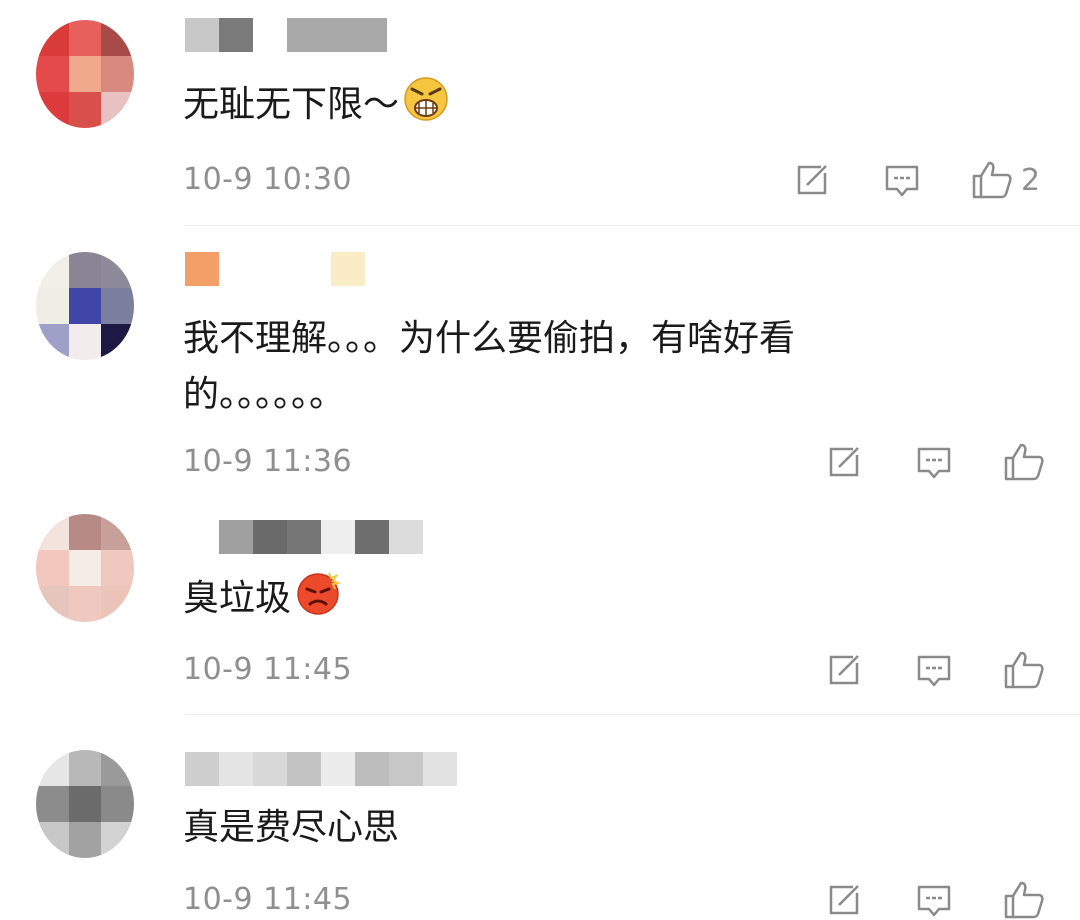 The height and width of the screenshot is (920, 1080). I want to click on comment-text-line-2: 的。。。。。。, so click(264, 394).